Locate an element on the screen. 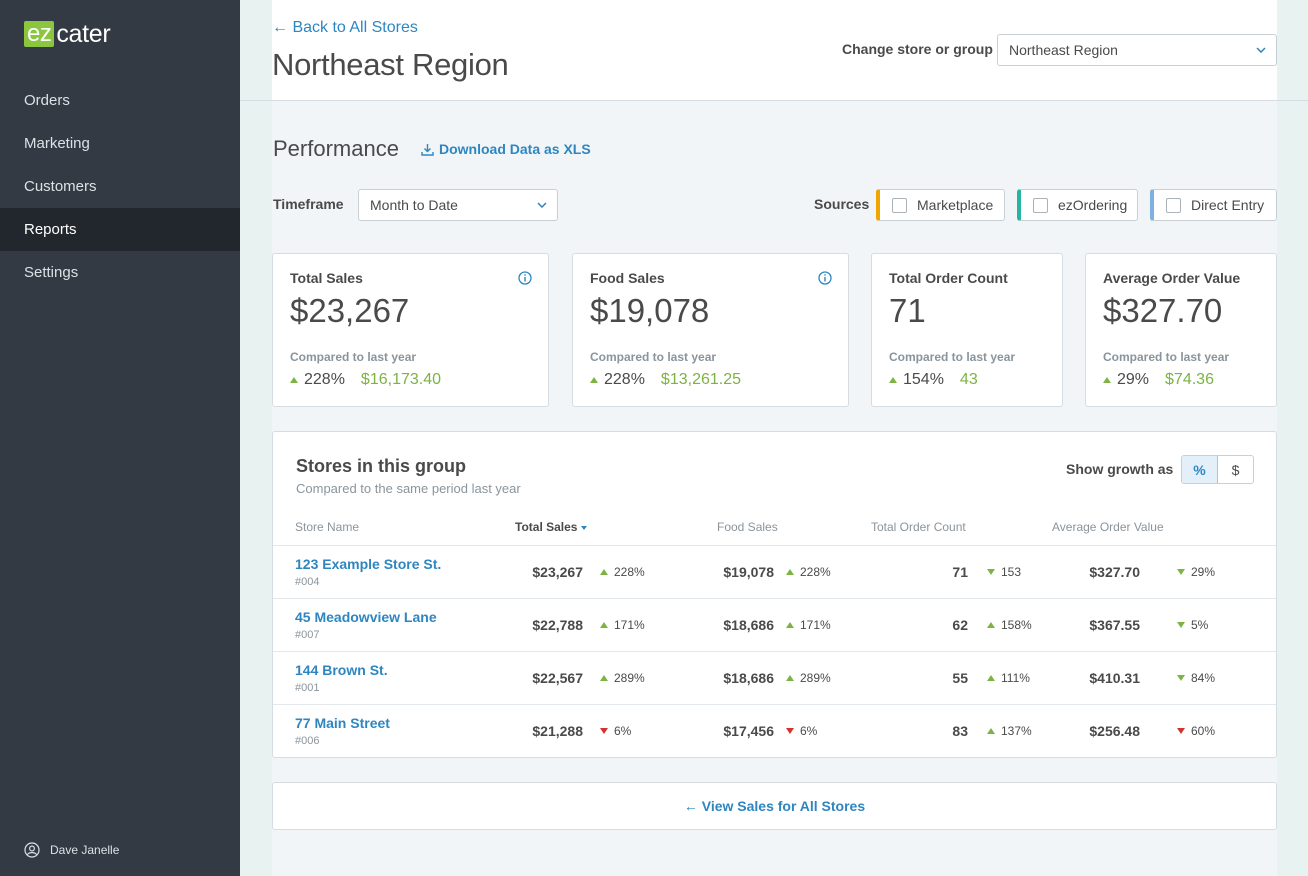  source-marketplace: Marketplace is located at coordinates (940, 205).